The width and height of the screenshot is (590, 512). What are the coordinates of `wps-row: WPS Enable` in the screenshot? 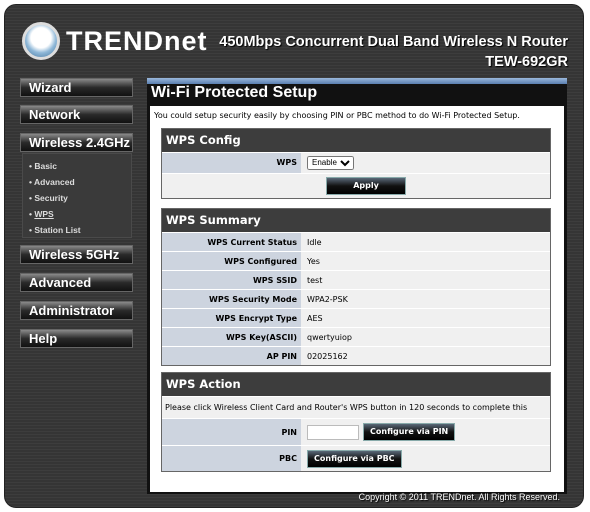 It's located at (356, 162).